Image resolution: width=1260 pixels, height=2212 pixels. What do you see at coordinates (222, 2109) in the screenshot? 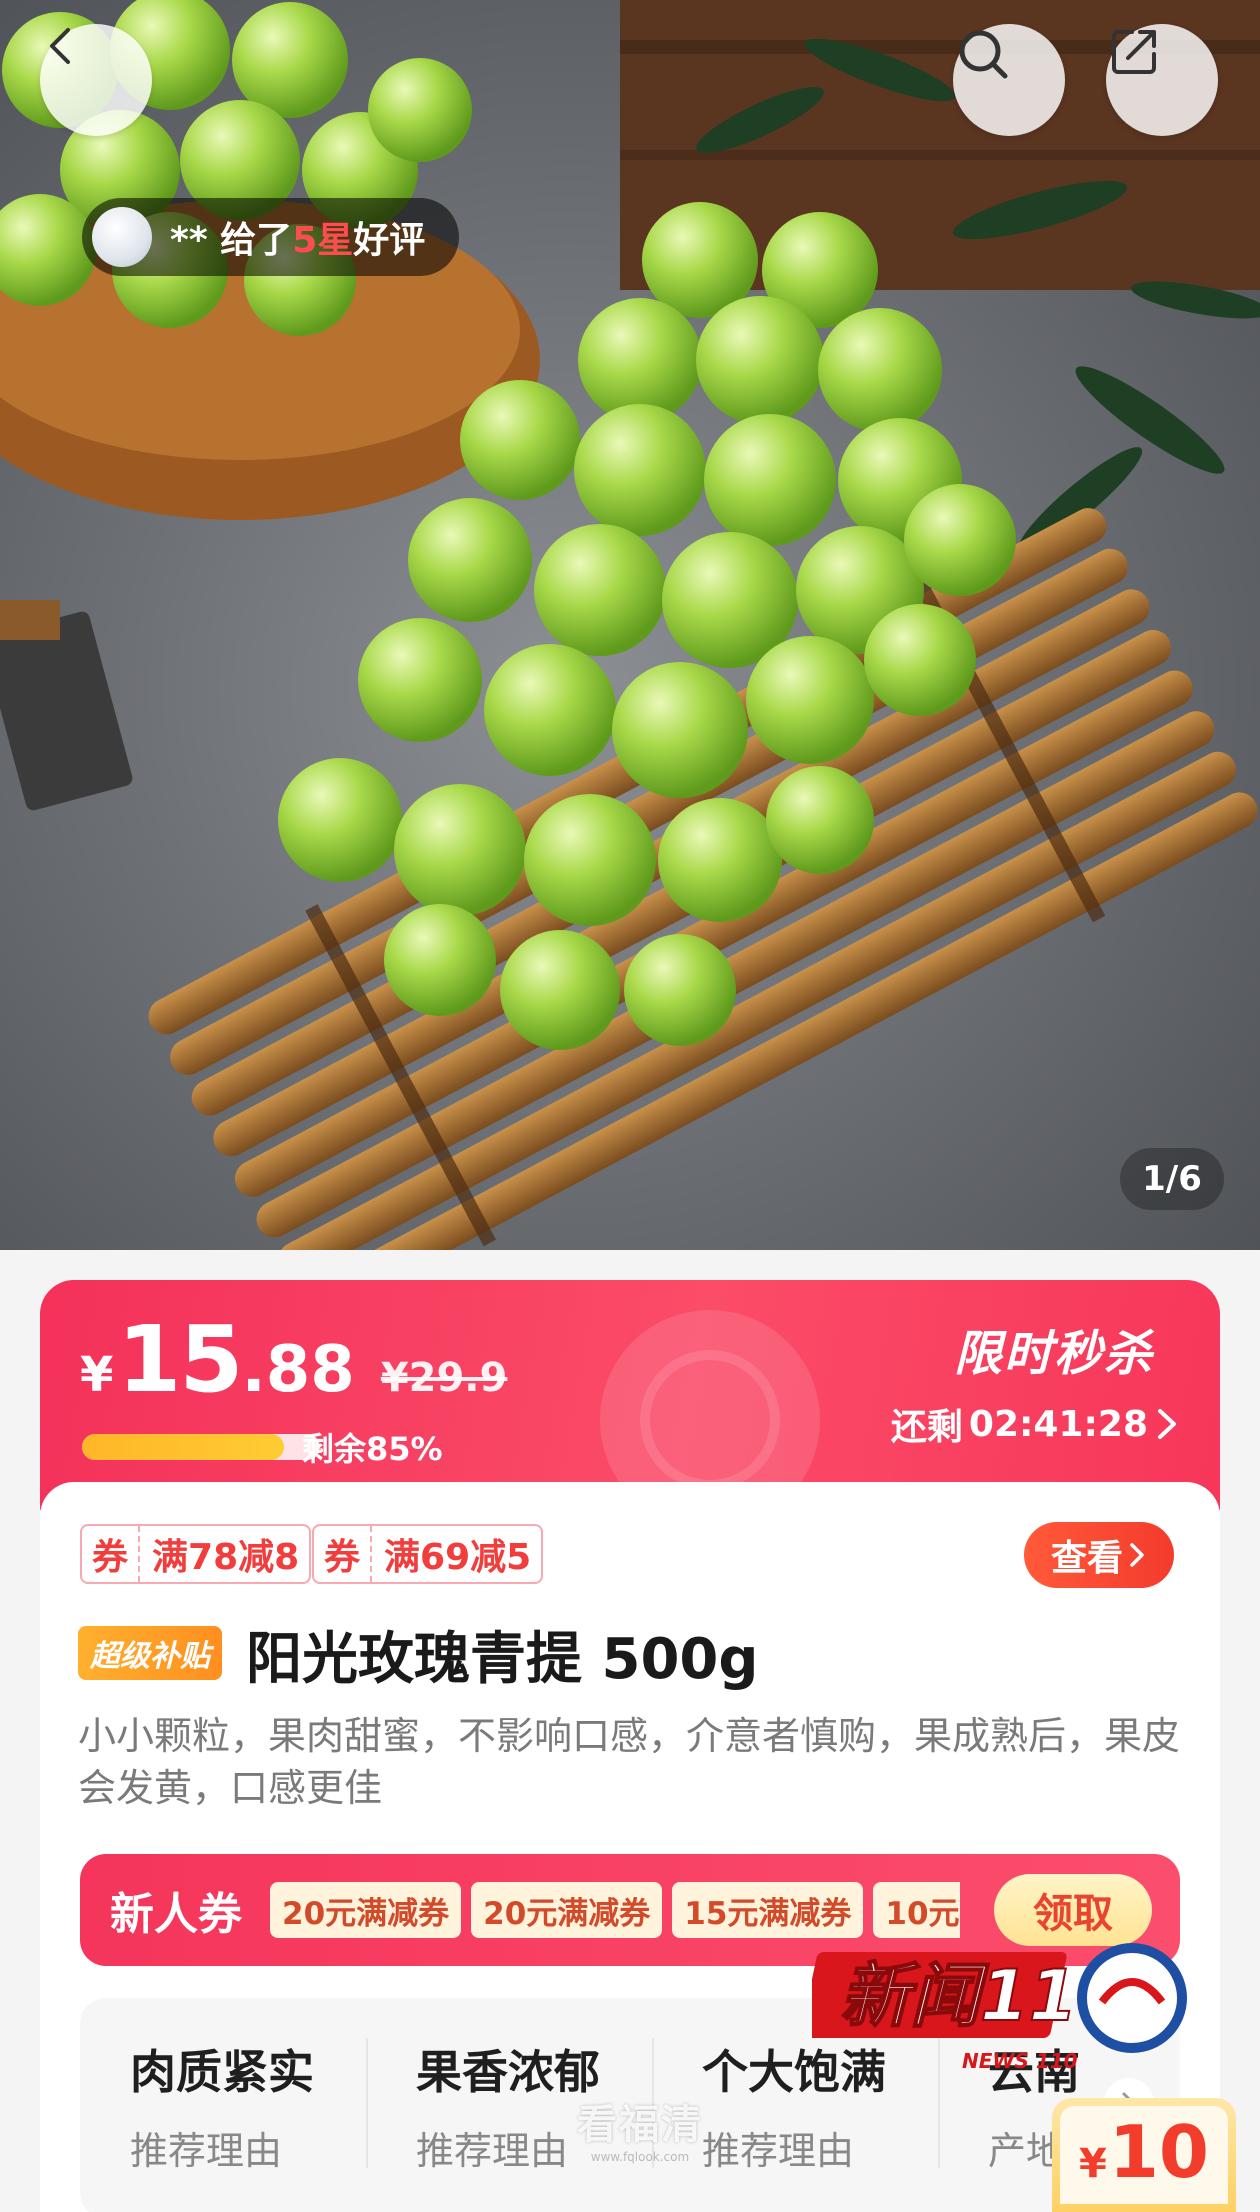
I see `reason-item: 肉质紧实 推荐理由` at bounding box center [222, 2109].